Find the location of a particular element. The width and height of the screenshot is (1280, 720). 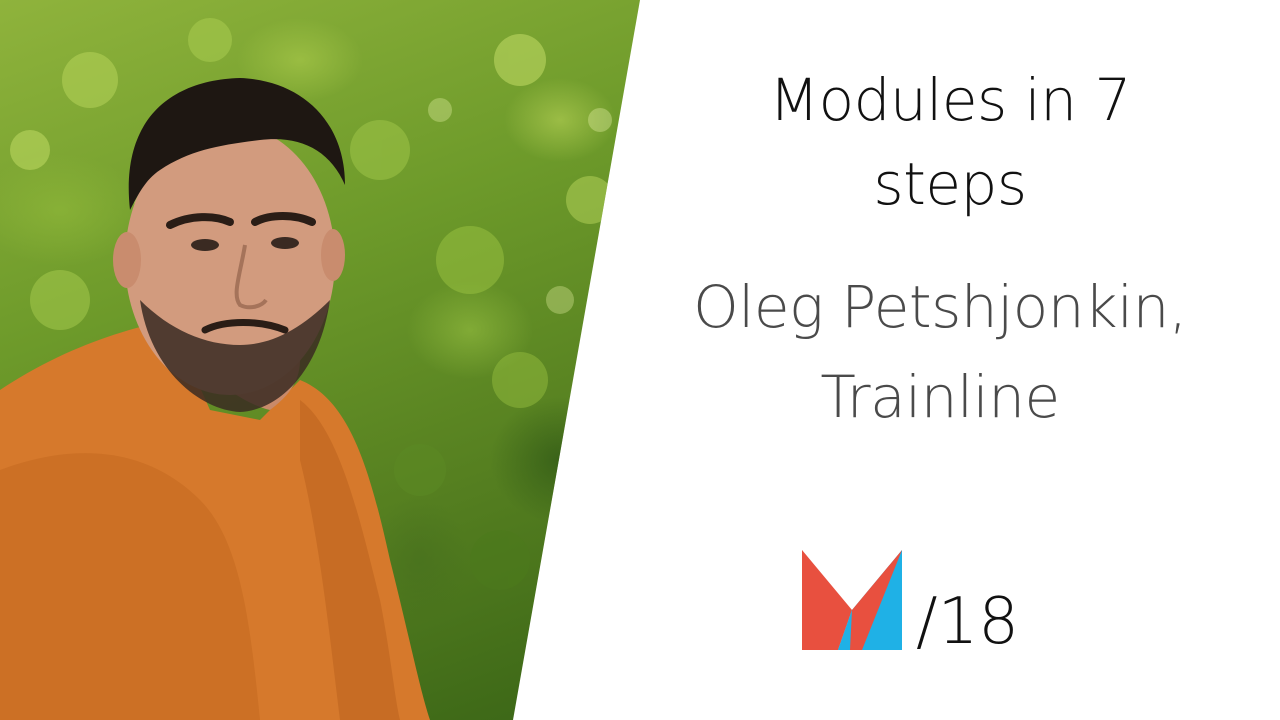

talk-title-line-1: Modules in 7 is located at coordinates (950, 100).